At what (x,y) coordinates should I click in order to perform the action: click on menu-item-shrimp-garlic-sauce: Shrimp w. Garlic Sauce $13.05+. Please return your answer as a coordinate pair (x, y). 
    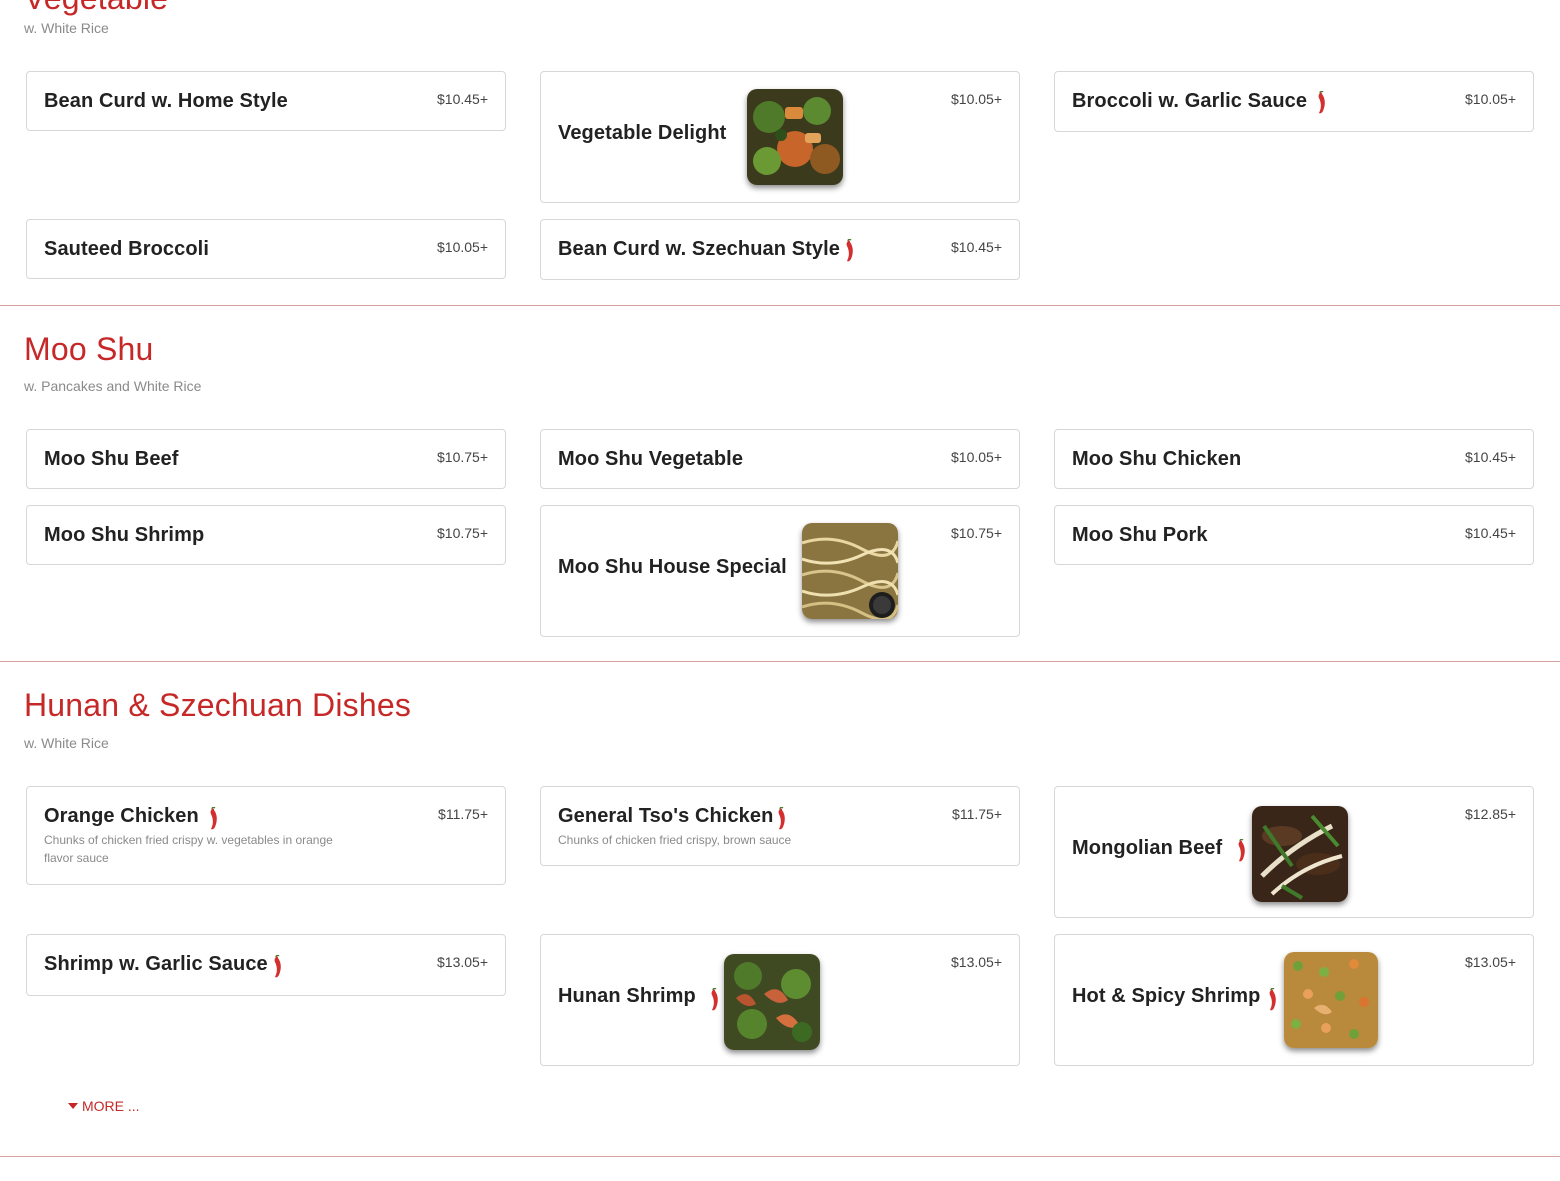
    Looking at the image, I should click on (266, 965).